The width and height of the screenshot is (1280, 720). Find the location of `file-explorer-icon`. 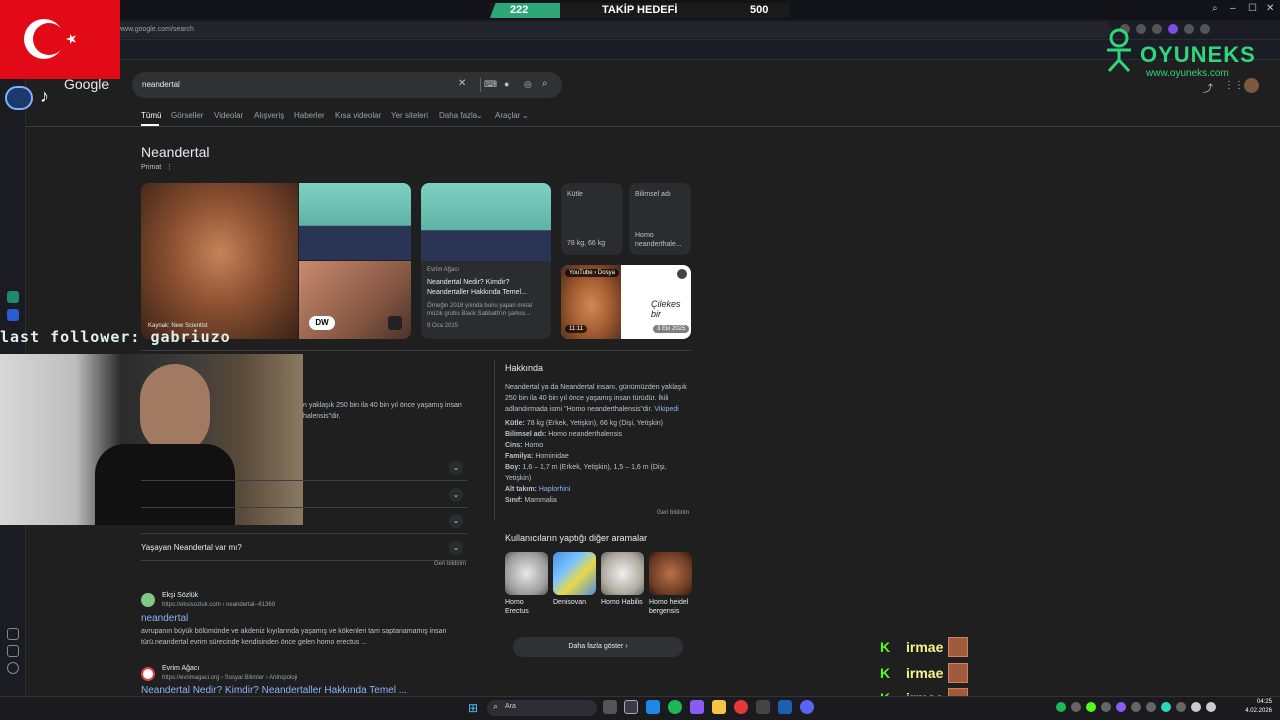

file-explorer-icon is located at coordinates (719, 707).